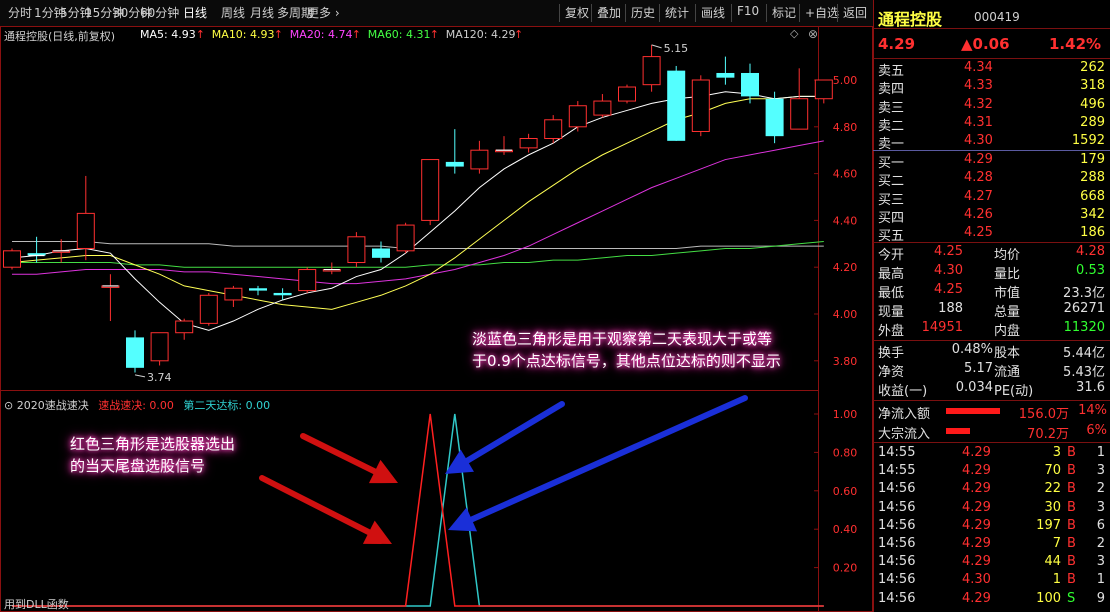 Image resolution: width=1110 pixels, height=612 pixels. I want to click on finance-row: 换手 0.48% 股本 5.44亿, so click(992, 351).